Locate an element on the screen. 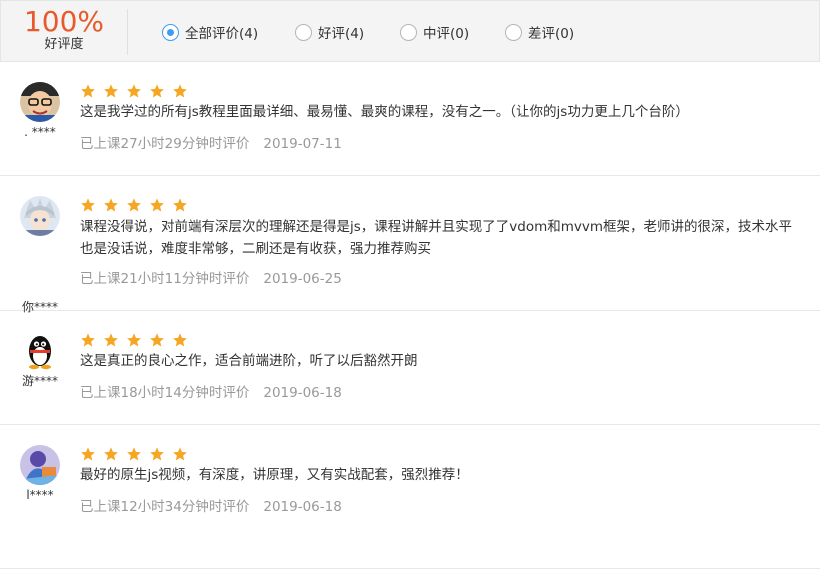  divider is located at coordinates (127, 32).